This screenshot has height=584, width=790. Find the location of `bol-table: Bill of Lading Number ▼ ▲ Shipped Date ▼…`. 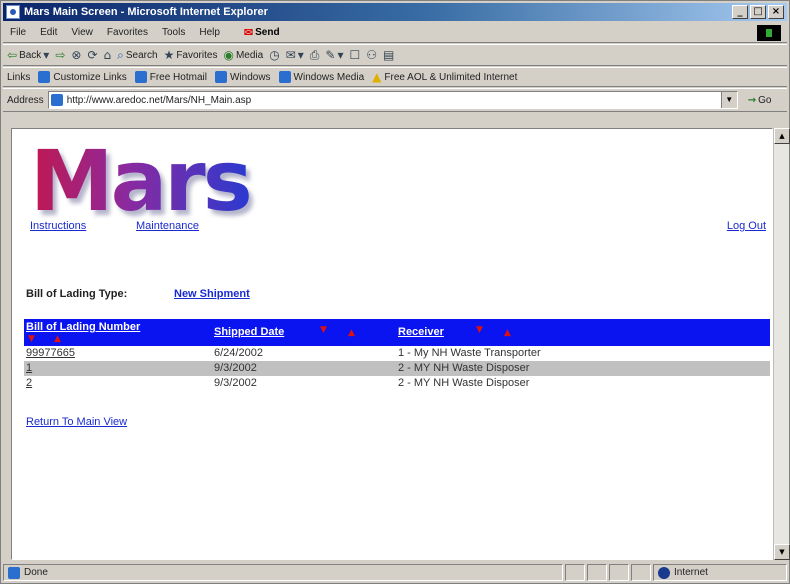

bol-table: Bill of Lading Number ▼ ▲ Shipped Date ▼… is located at coordinates (397, 355).